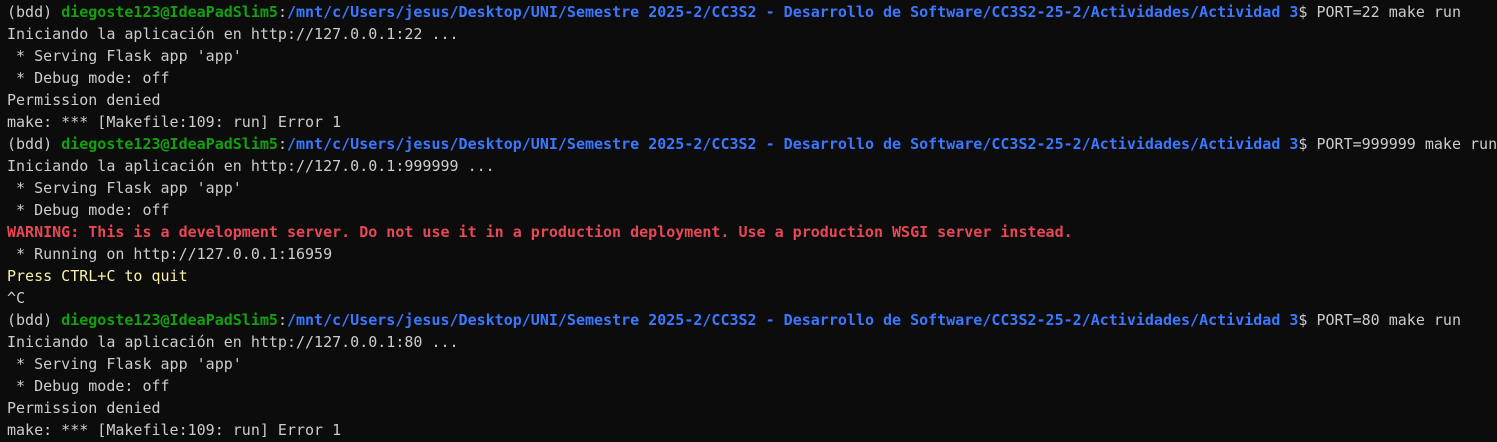 This screenshot has width=1497, height=442. What do you see at coordinates (16, 298) in the screenshot?
I see `output-line: ^C` at bounding box center [16, 298].